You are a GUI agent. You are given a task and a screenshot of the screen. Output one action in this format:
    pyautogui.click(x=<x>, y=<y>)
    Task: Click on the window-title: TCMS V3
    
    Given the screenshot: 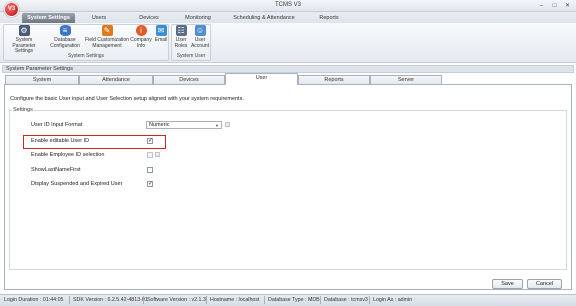 What is the action you would take?
    pyautogui.click(x=287, y=5)
    